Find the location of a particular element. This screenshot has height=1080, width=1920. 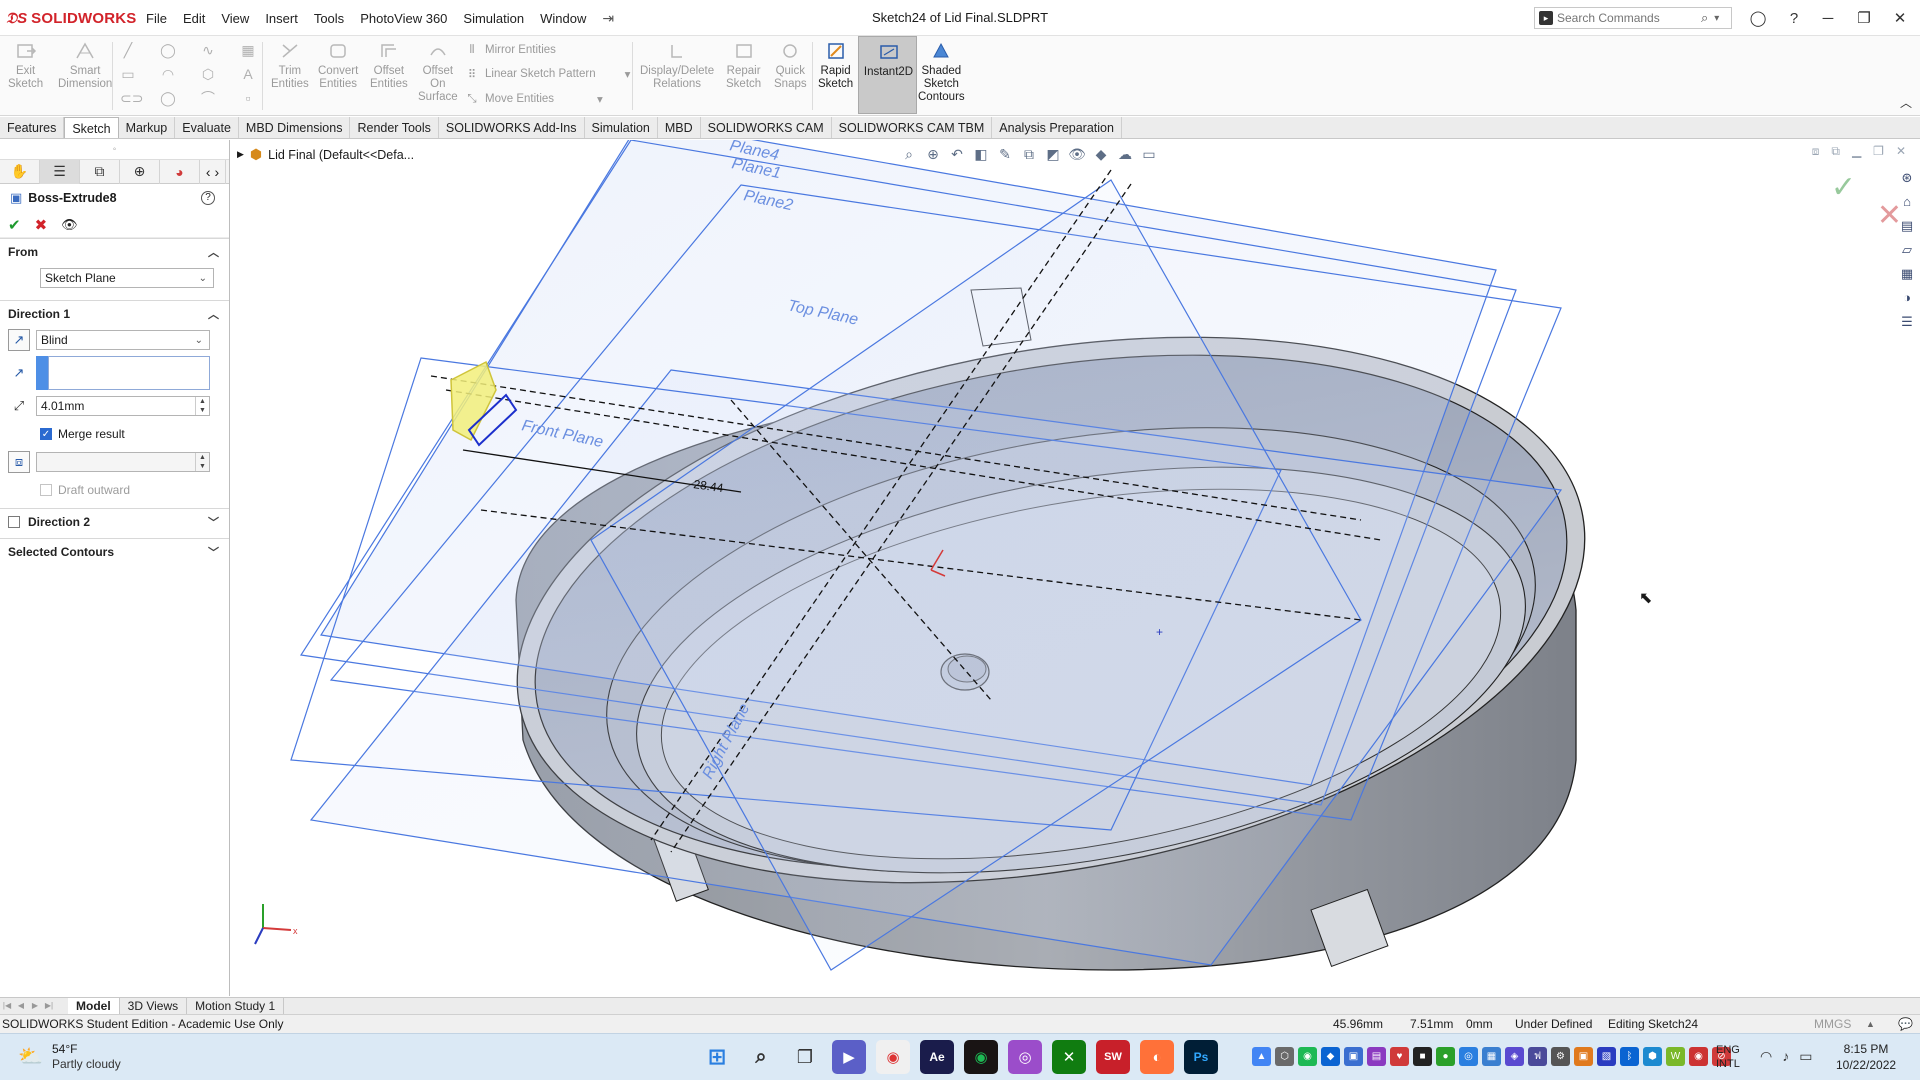

tray-app-icon: ⬡ is located at coordinates (1284, 1056).